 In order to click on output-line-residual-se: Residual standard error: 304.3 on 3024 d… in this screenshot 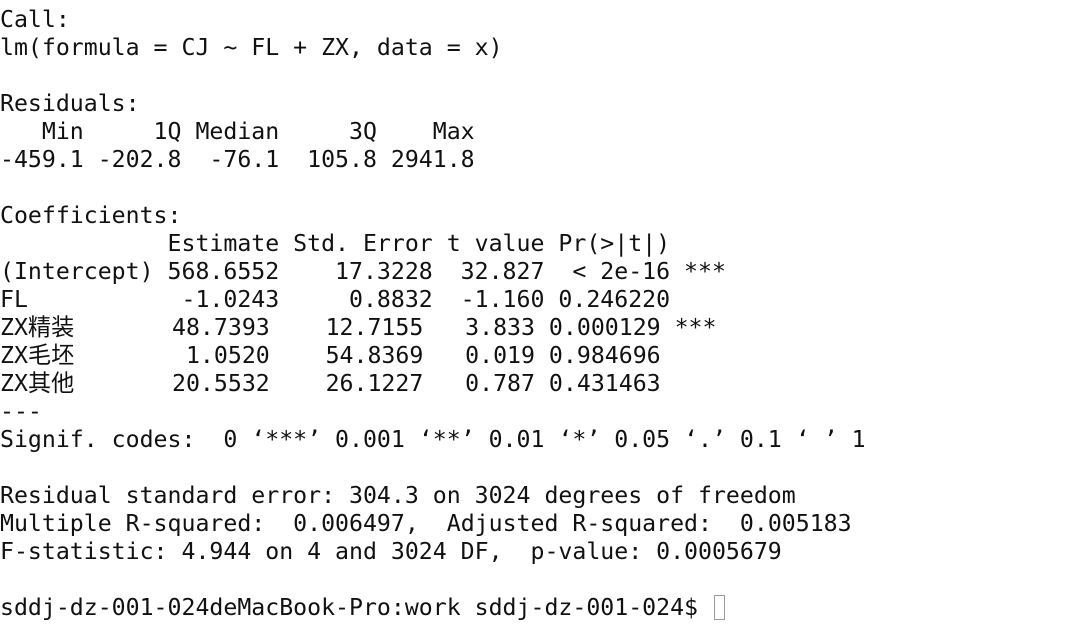, I will do `click(398, 495)`.